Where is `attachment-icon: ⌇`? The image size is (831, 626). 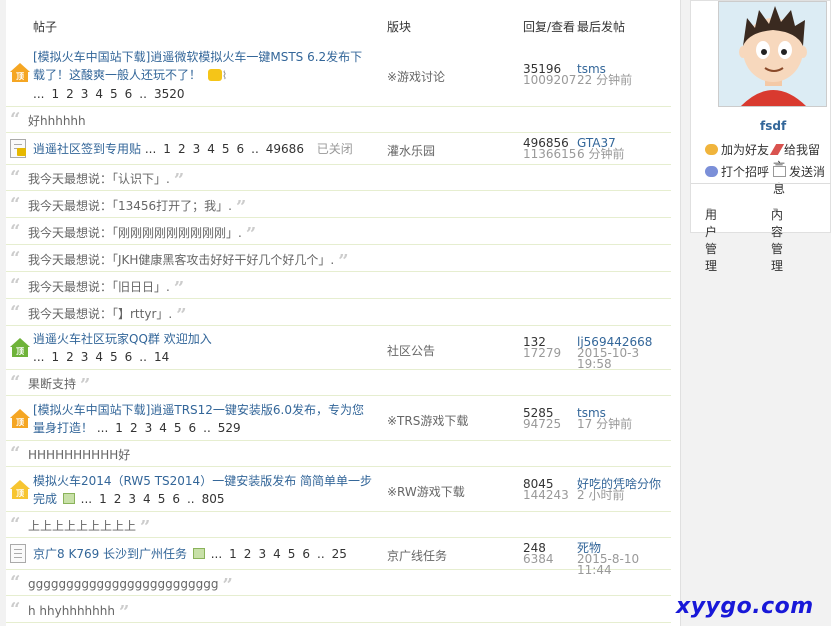 attachment-icon: ⌇ is located at coordinates (224, 75).